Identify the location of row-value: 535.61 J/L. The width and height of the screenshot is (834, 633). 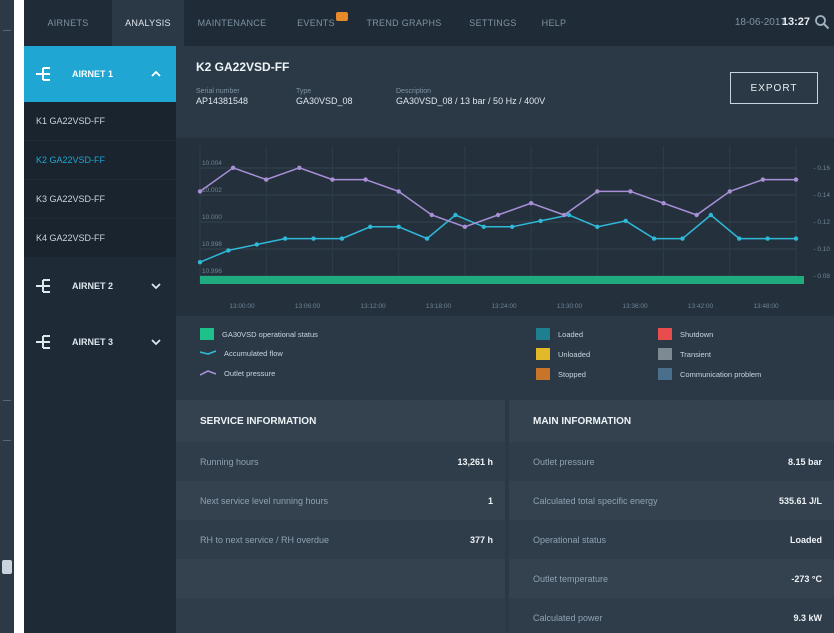
(800, 500).